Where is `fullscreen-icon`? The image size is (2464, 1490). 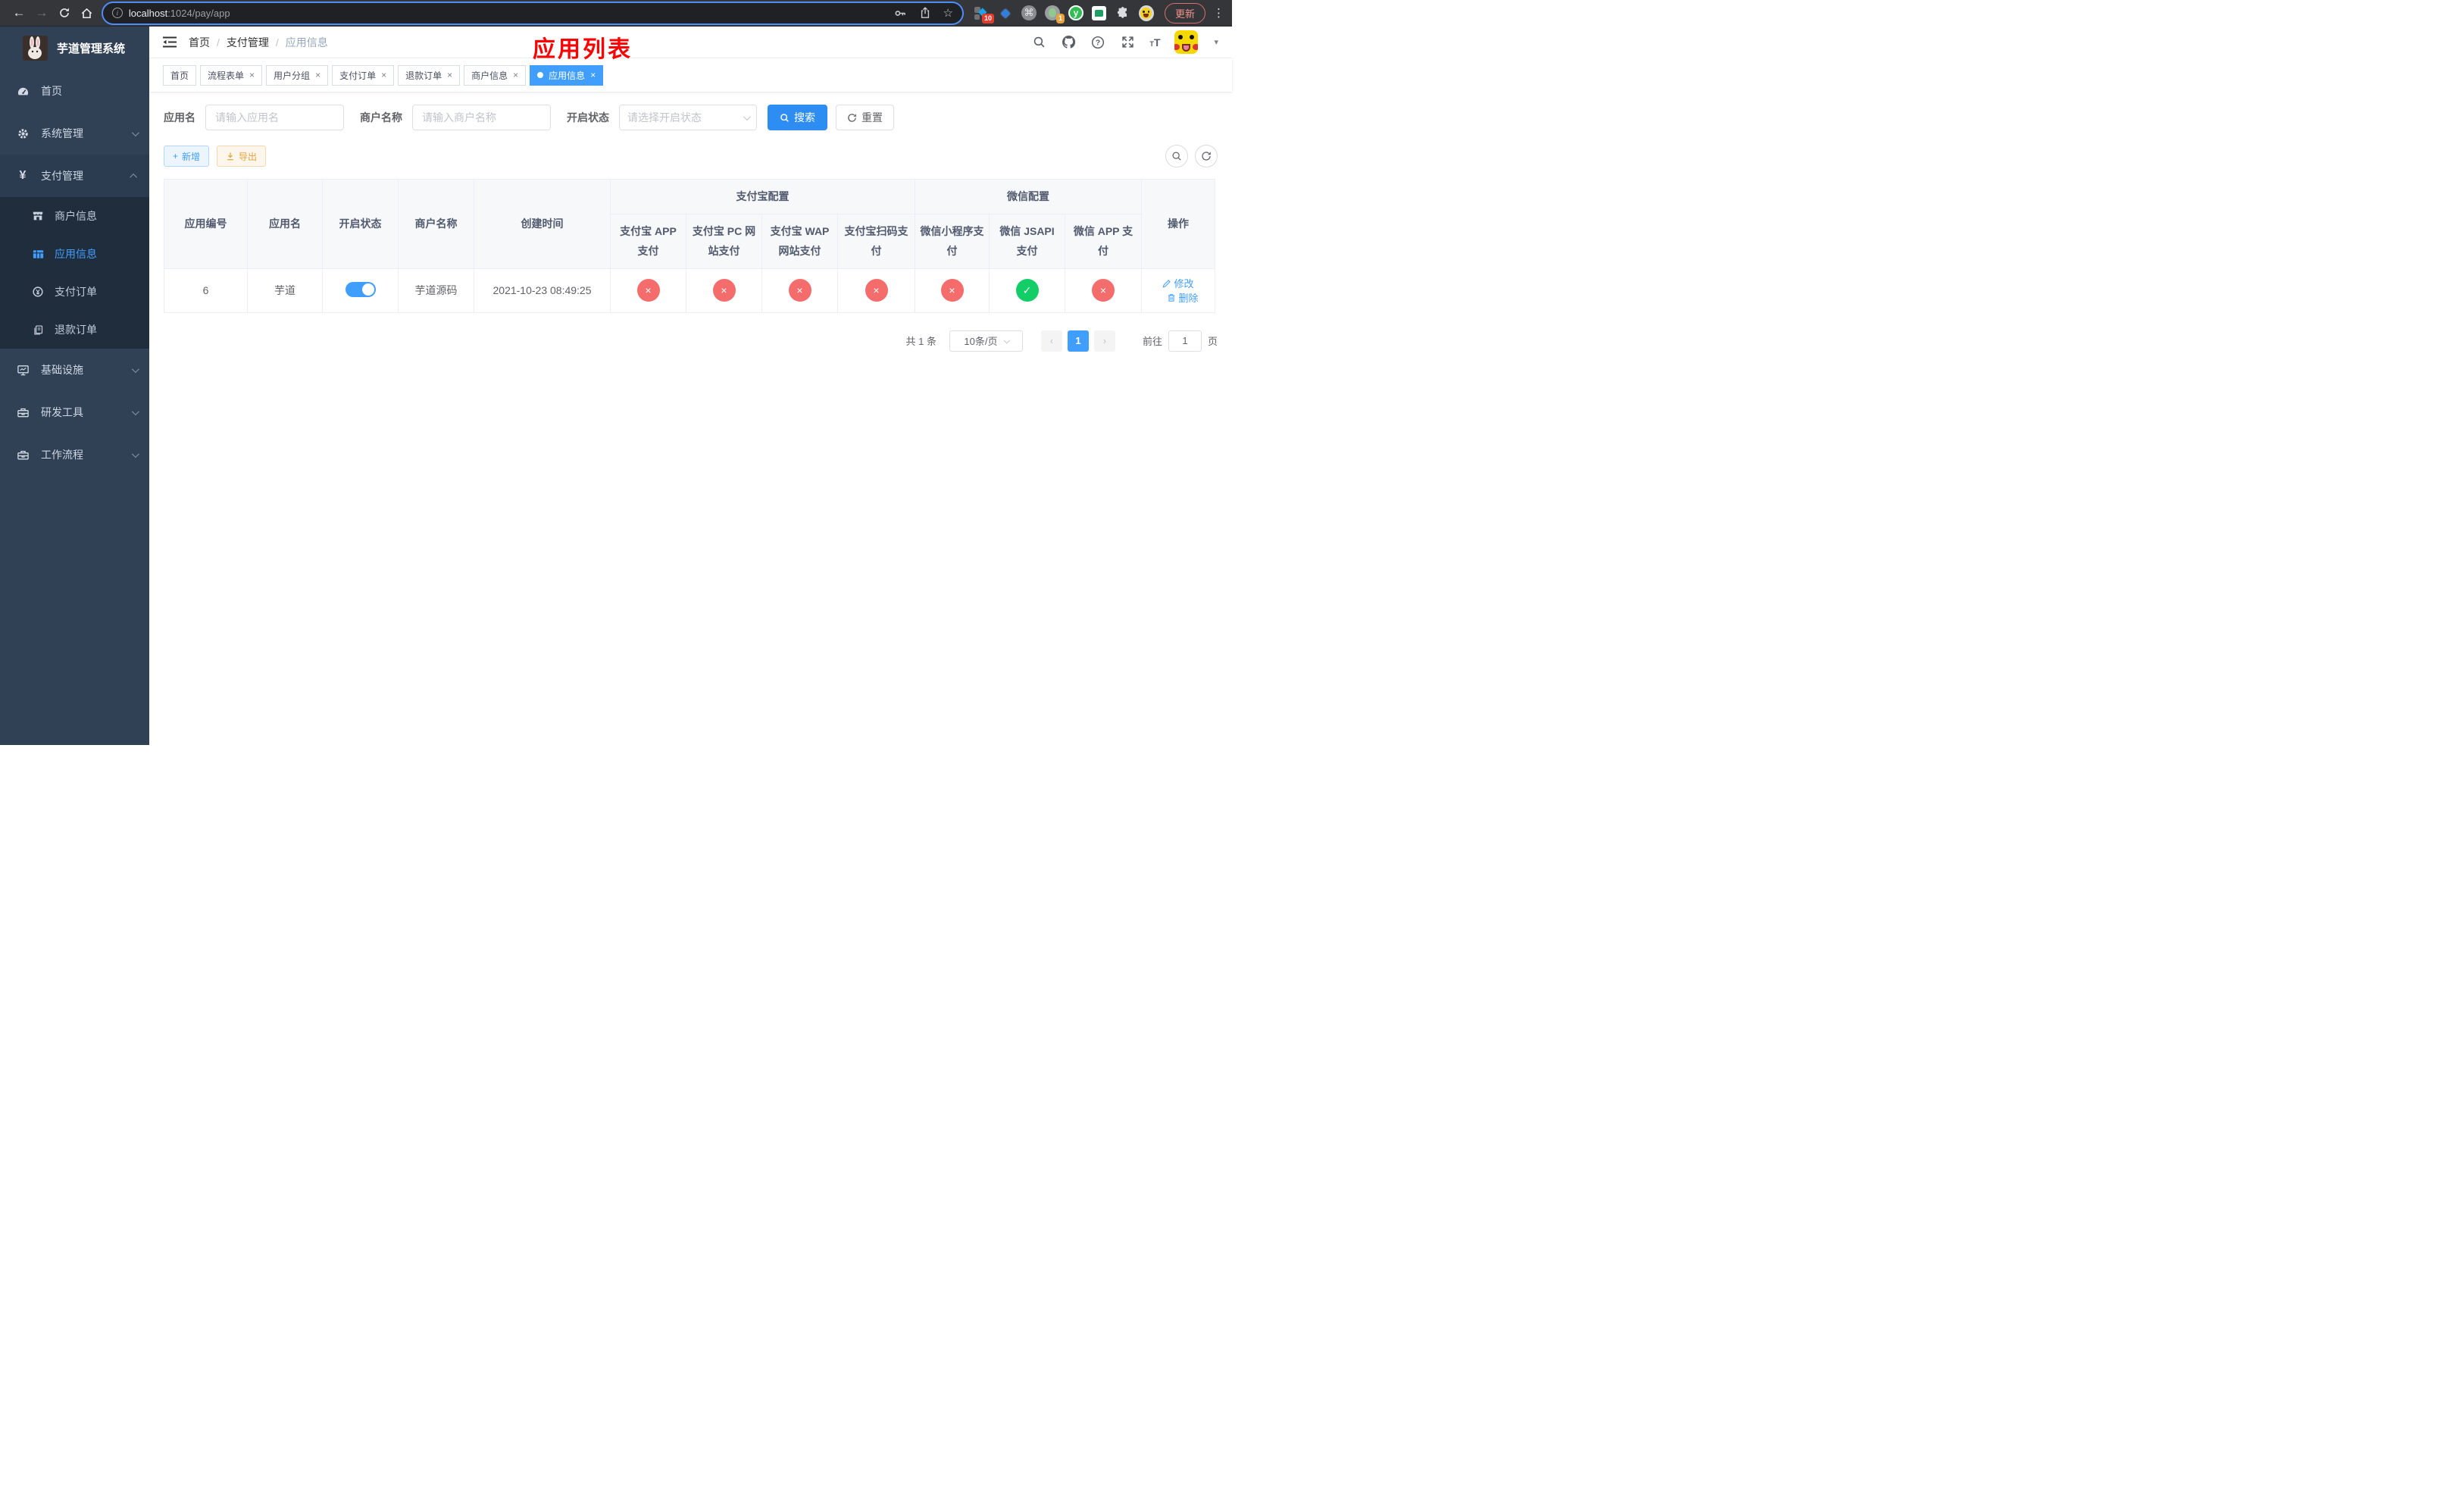 fullscreen-icon is located at coordinates (1127, 43).